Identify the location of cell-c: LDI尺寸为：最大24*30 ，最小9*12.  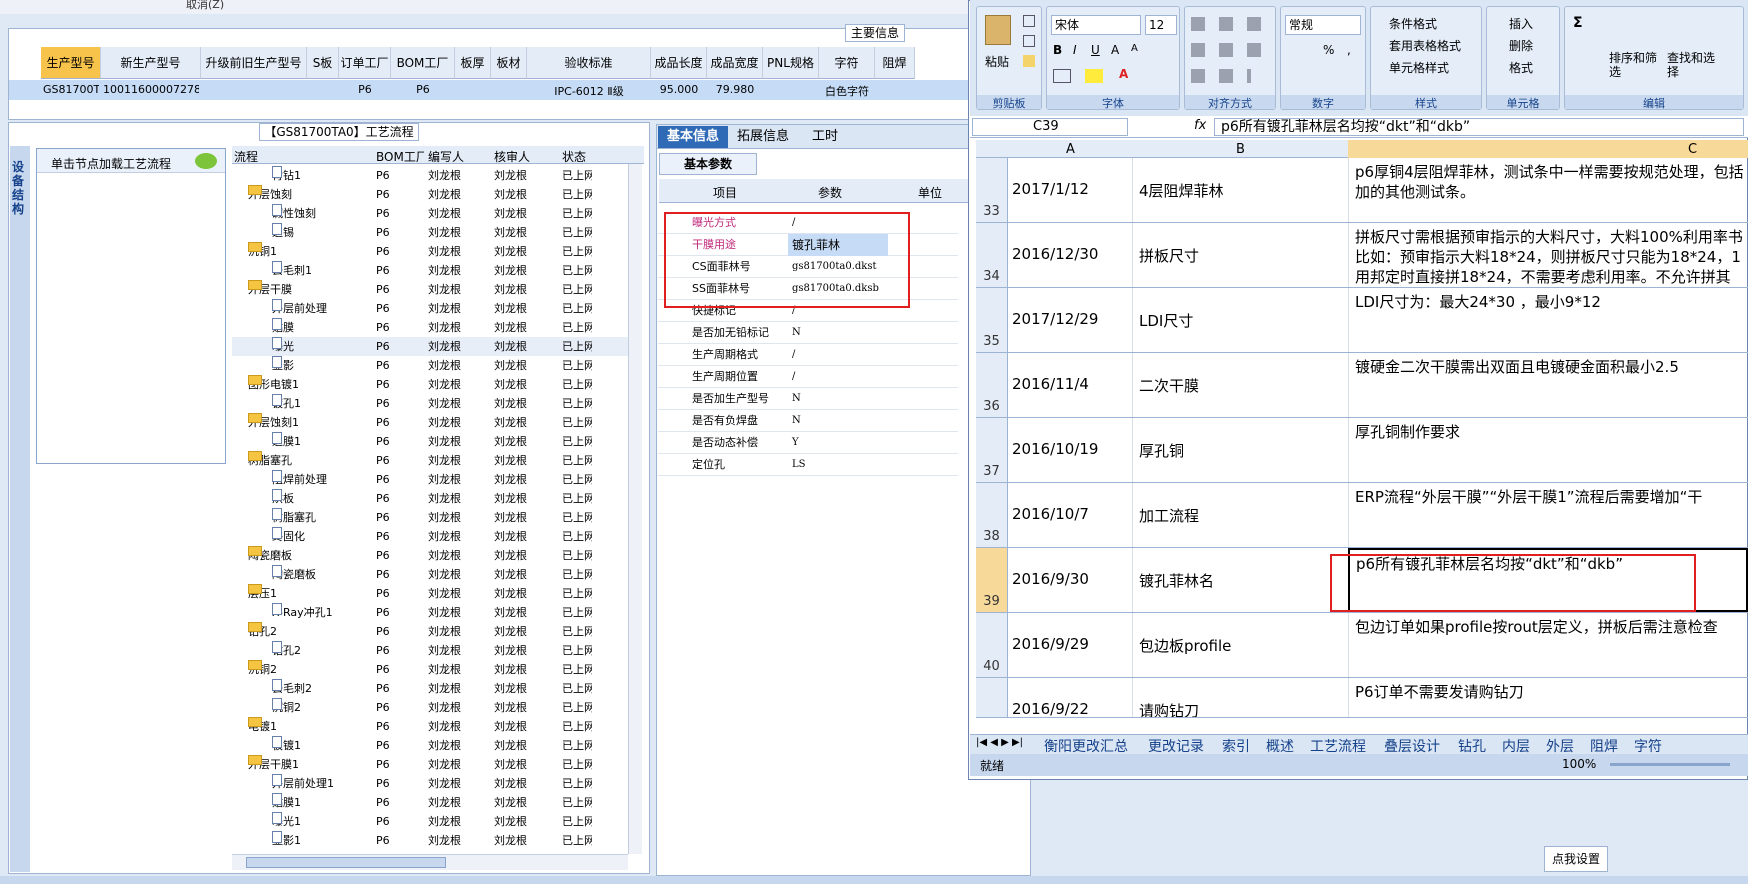
(1548, 320).